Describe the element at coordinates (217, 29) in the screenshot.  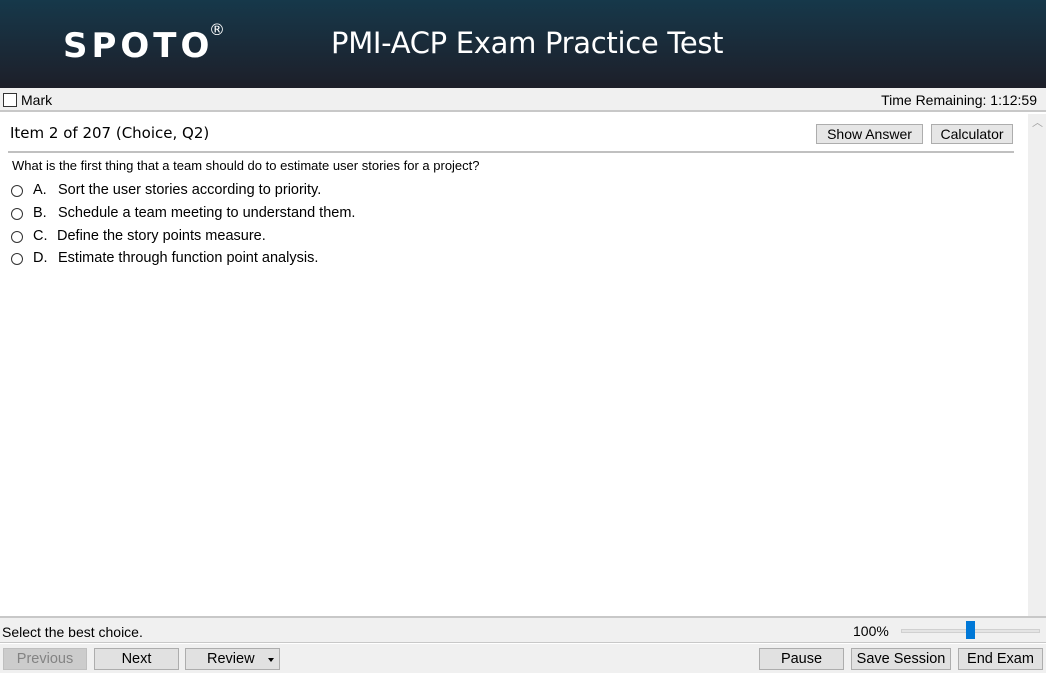
I see `registered-mark: ®` at that location.